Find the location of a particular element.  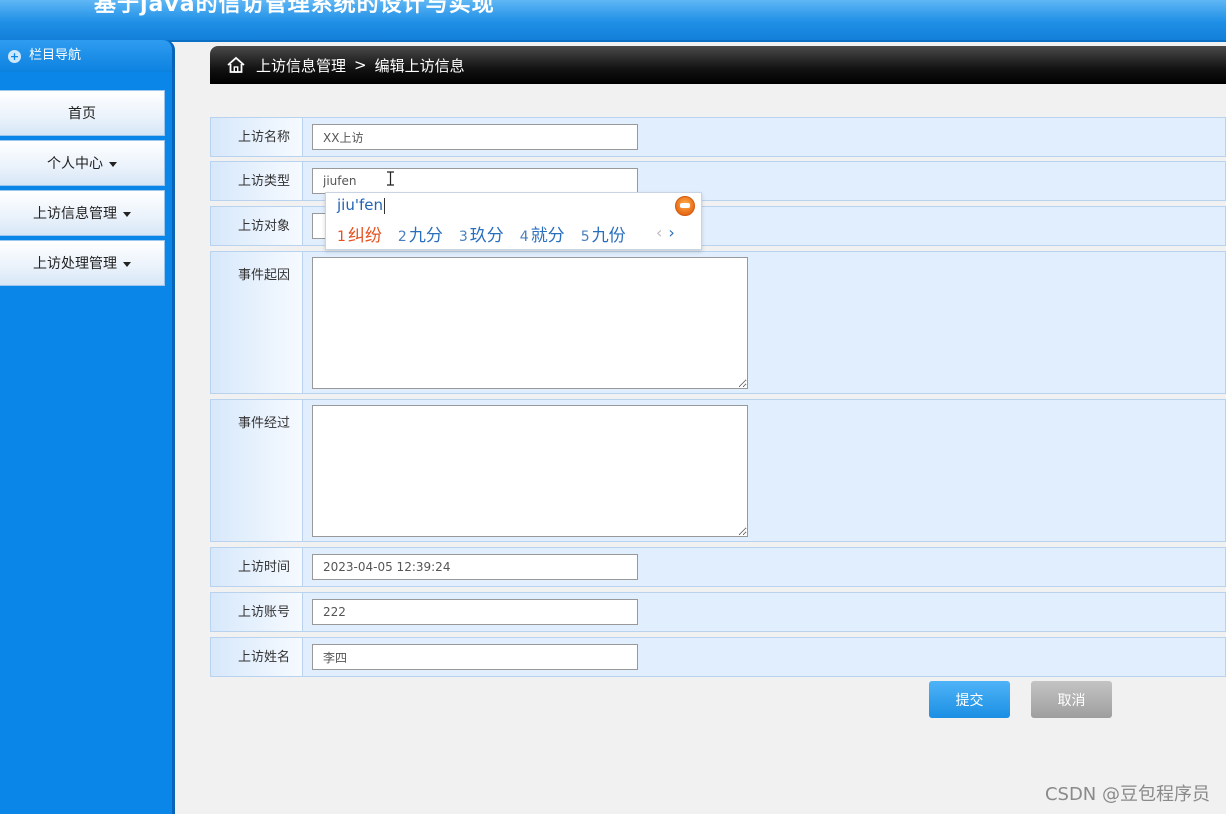

text-cursor-icon is located at coordinates (390, 178).